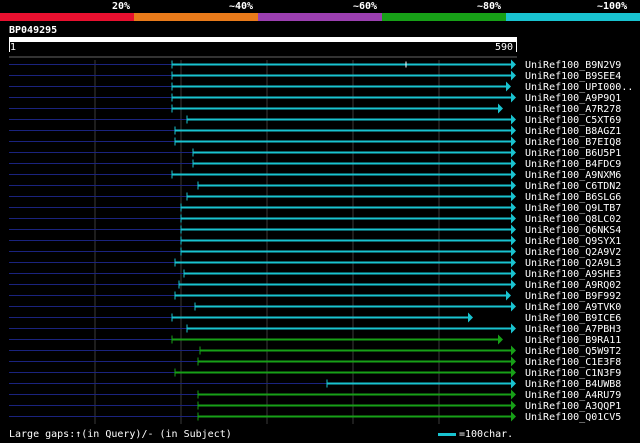  What do you see at coordinates (573, 219) in the screenshot?
I see `hit-label: UniRef100_Q8LC02` at bounding box center [573, 219].